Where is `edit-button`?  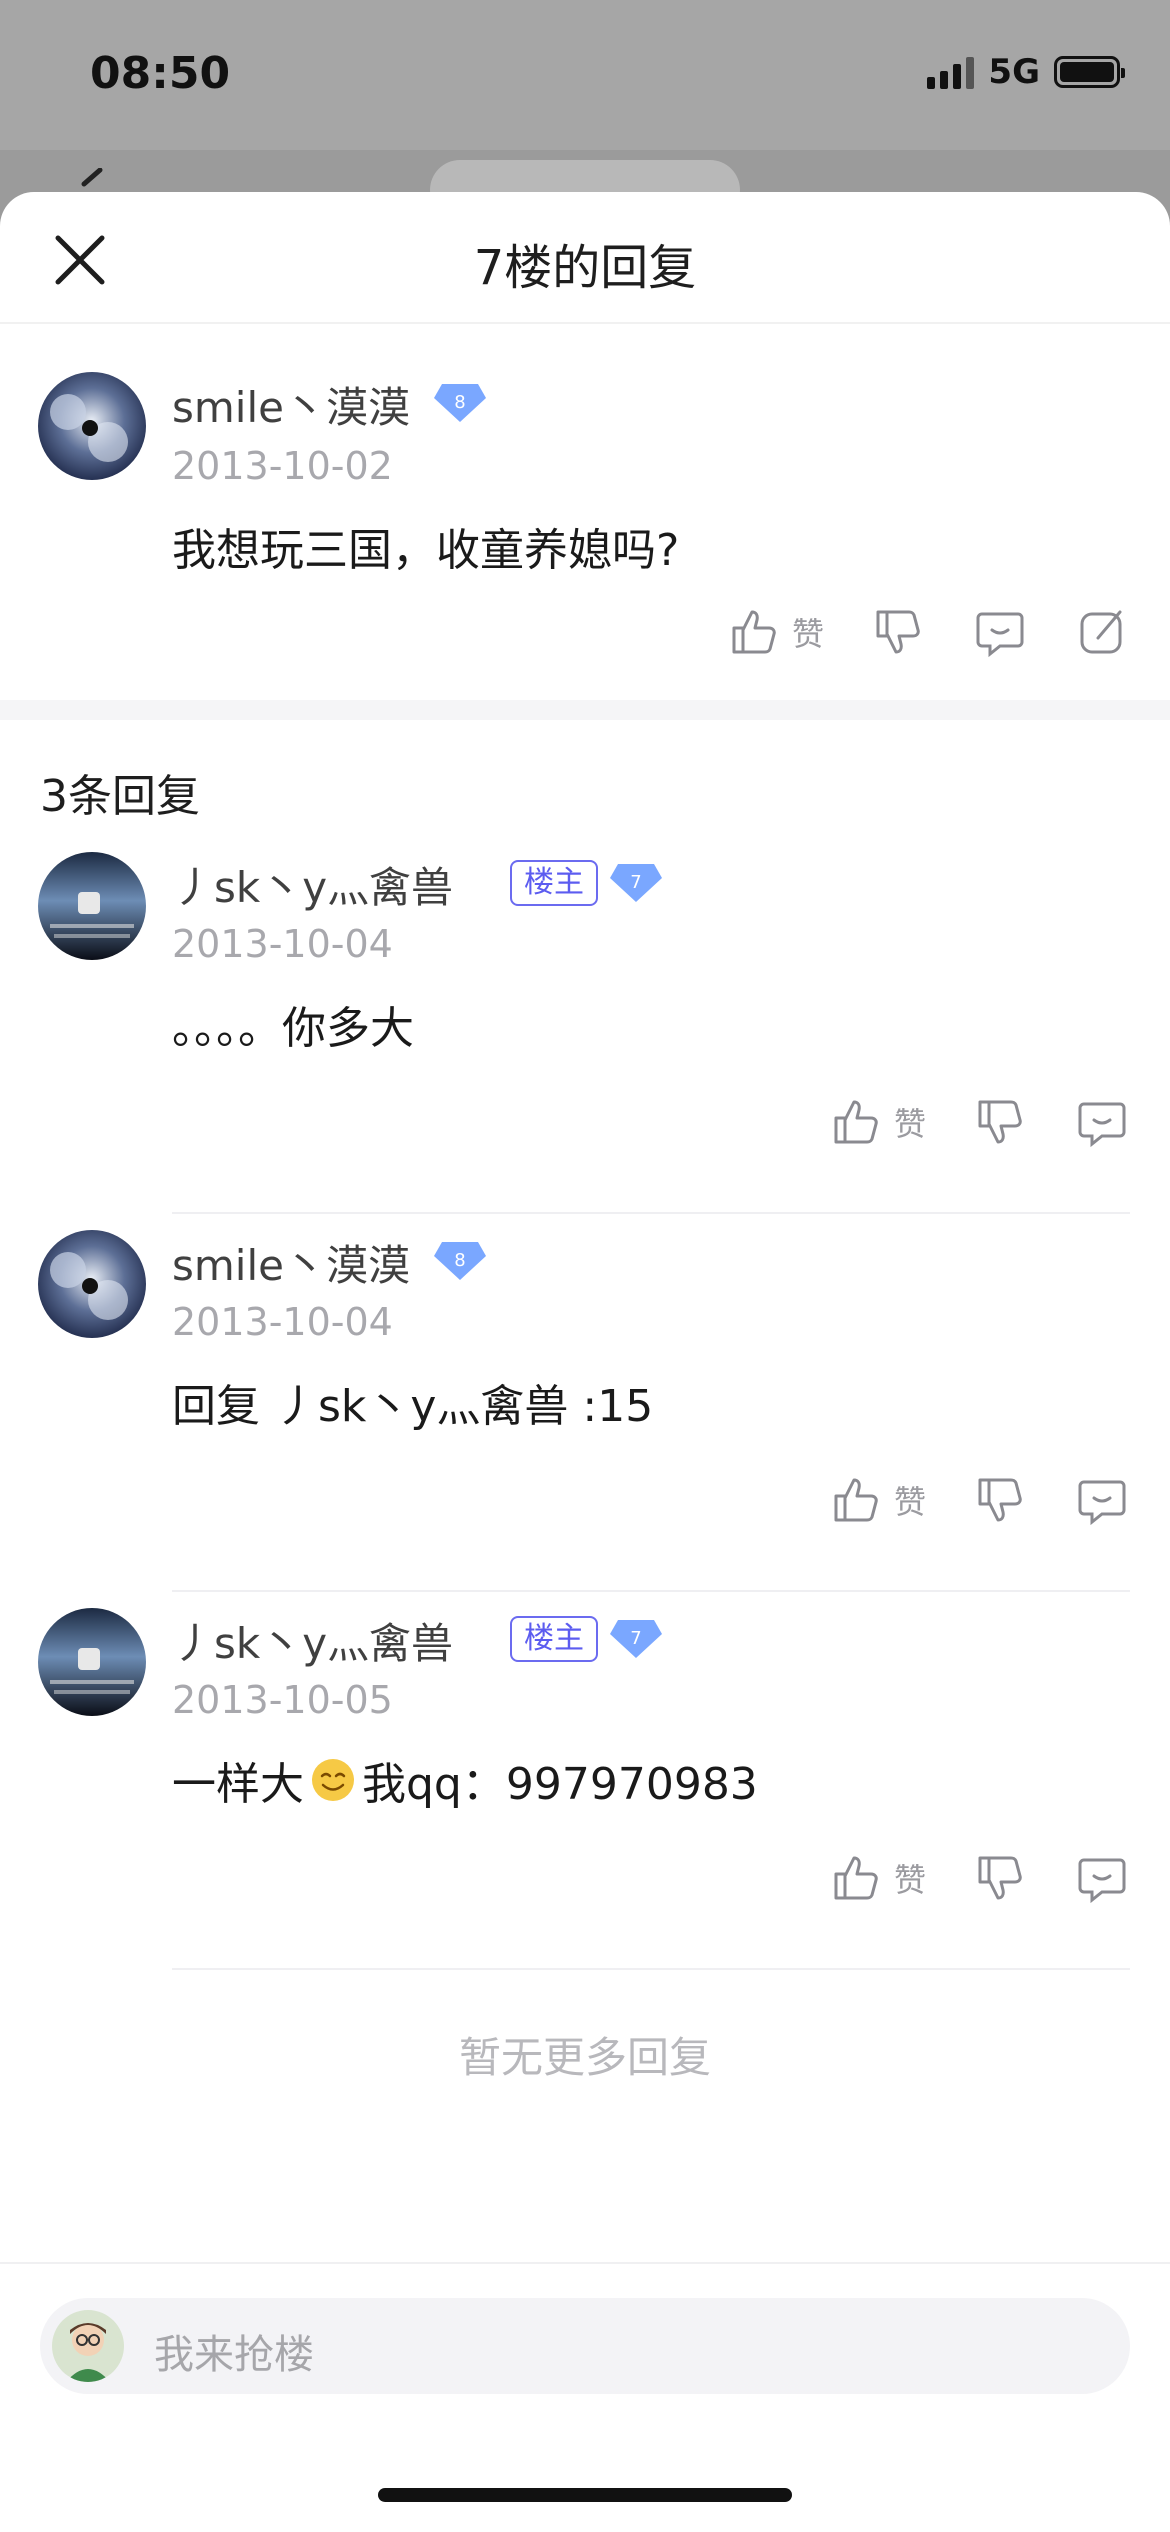
edit-button is located at coordinates (1102, 632).